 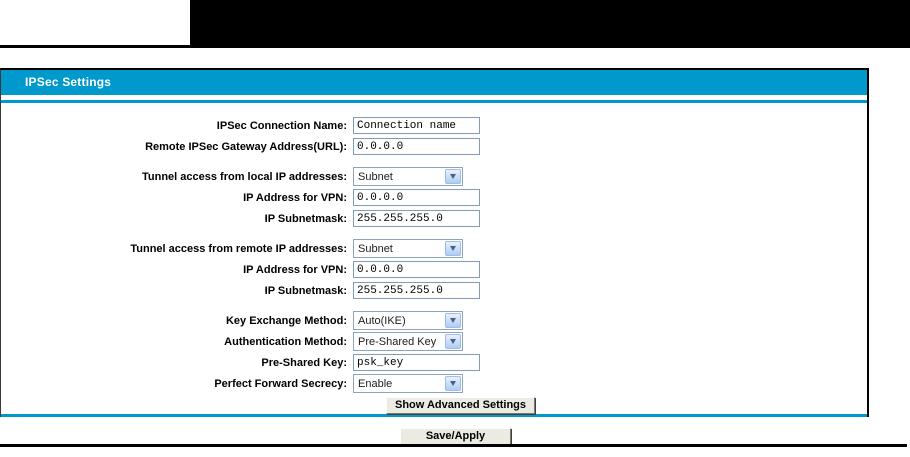 I want to click on field-label: IPSec Connection Name:, so click(x=281, y=125).